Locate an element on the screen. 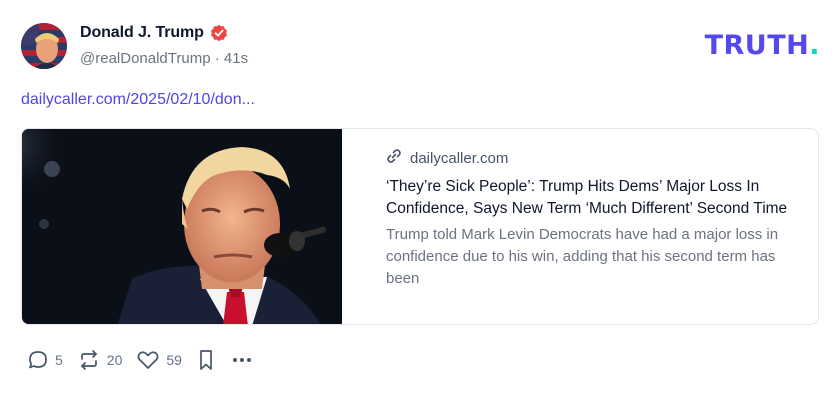 Image resolution: width=840 pixels, height=406 pixels. like-button: 59 is located at coordinates (159, 360).